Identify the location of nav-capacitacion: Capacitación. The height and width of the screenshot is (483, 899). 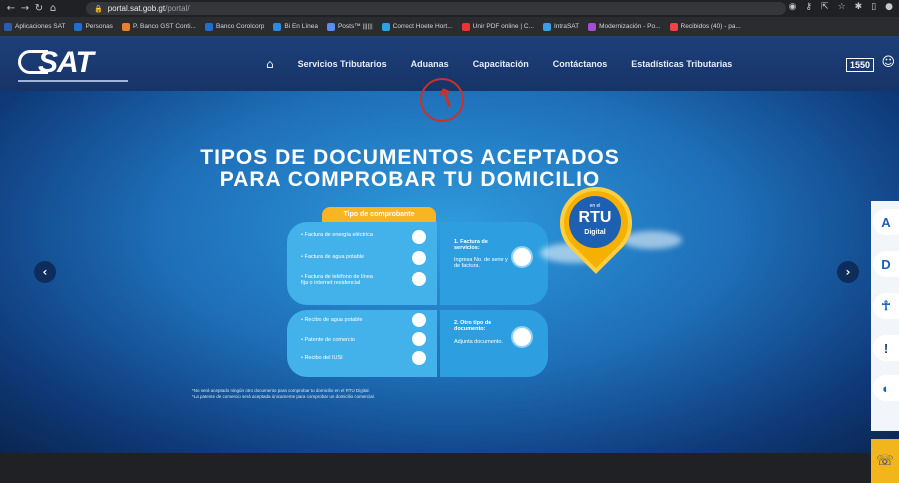
(501, 64).